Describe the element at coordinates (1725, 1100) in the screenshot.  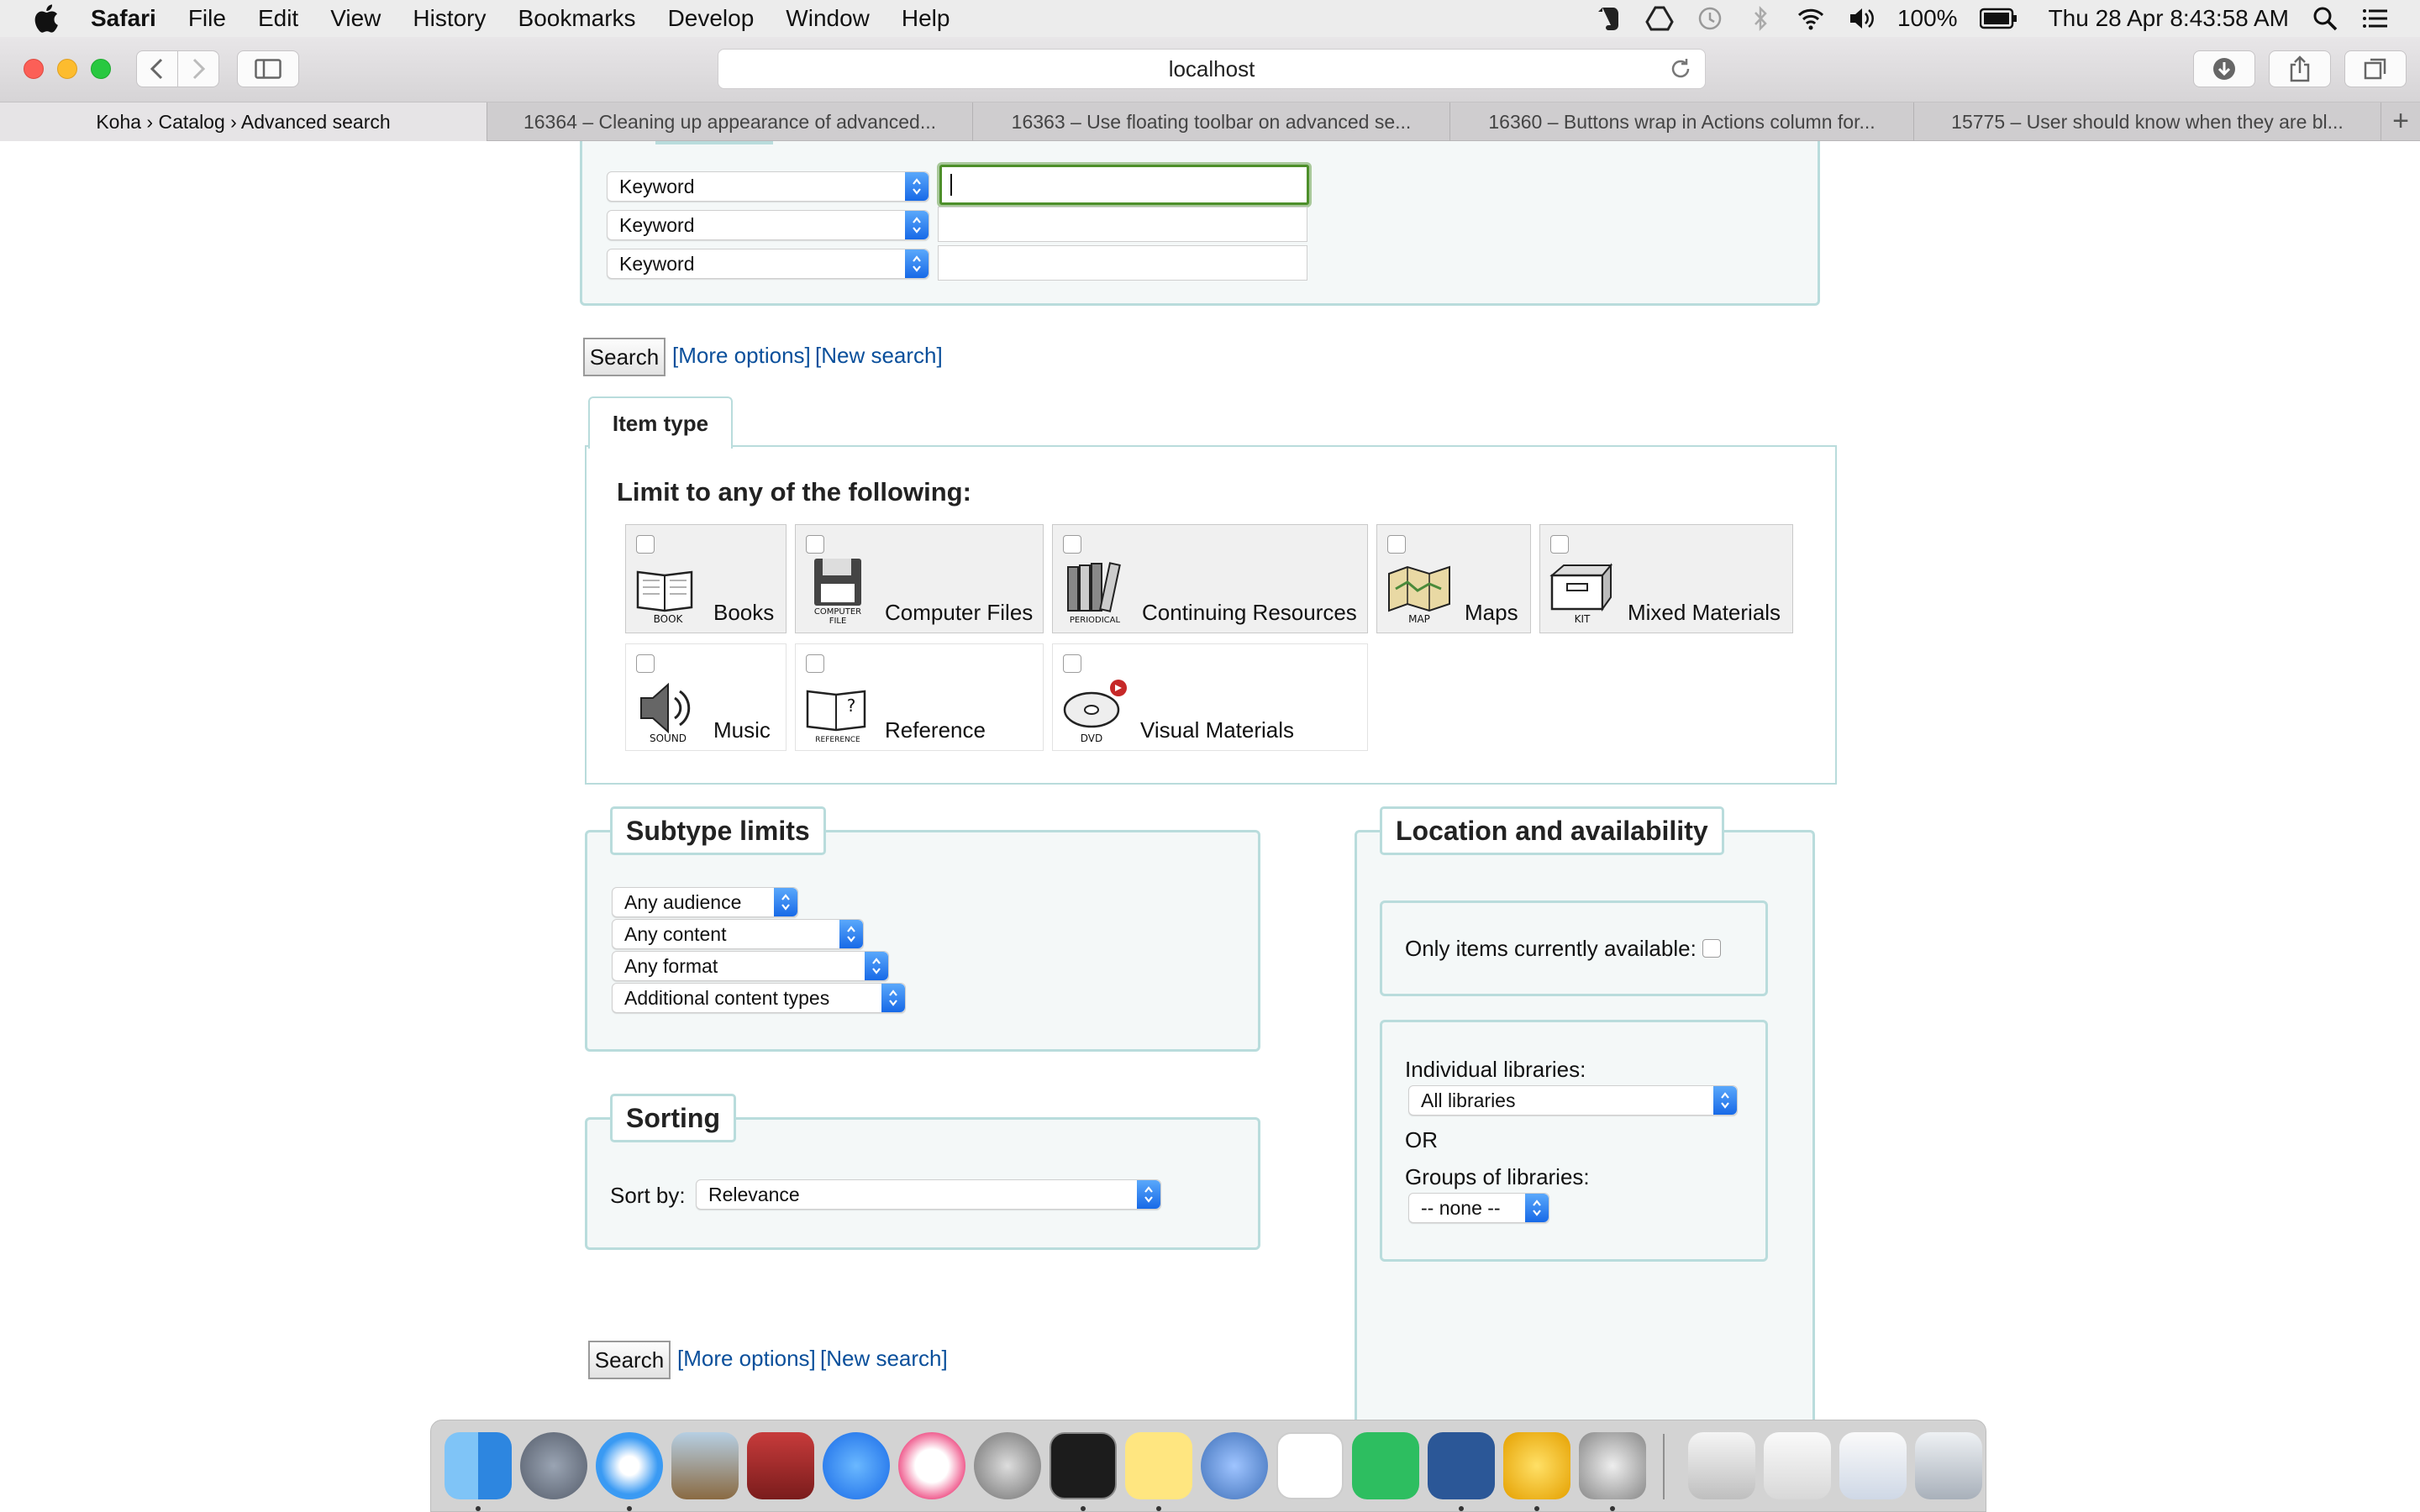
I see `select-arrows-icon` at that location.